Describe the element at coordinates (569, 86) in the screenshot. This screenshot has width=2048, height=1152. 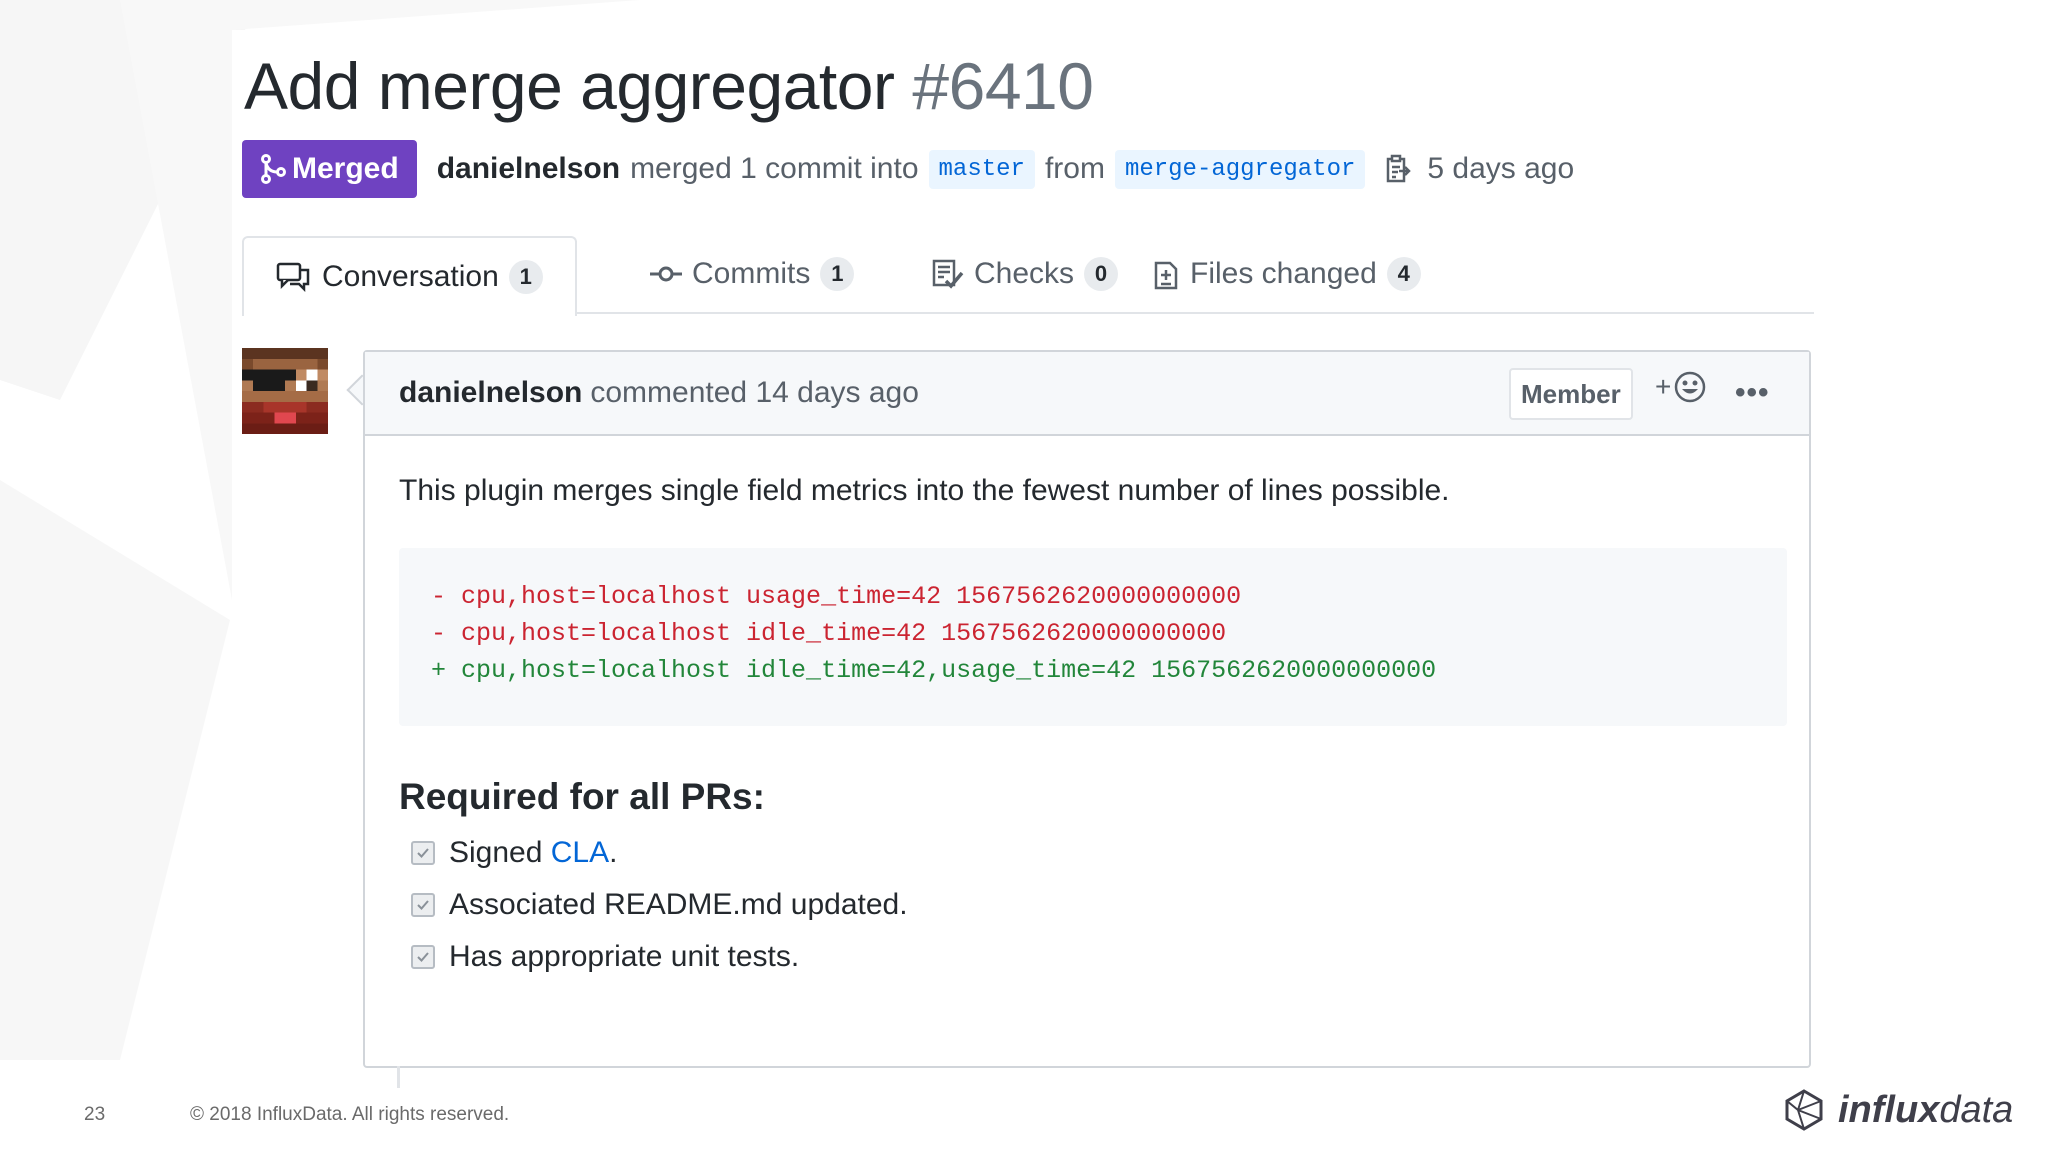
I see `pr-title-text: Add merge aggregator` at that location.